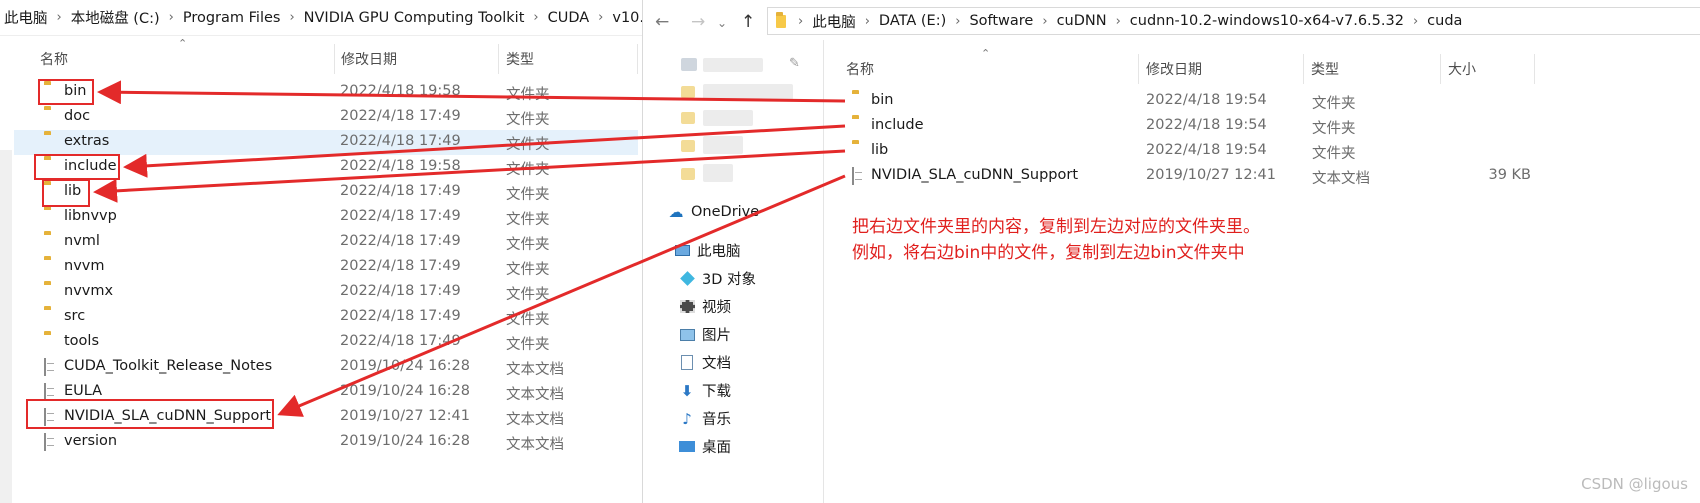  I want to click on forward-arrow-icon: →, so click(698, 22).